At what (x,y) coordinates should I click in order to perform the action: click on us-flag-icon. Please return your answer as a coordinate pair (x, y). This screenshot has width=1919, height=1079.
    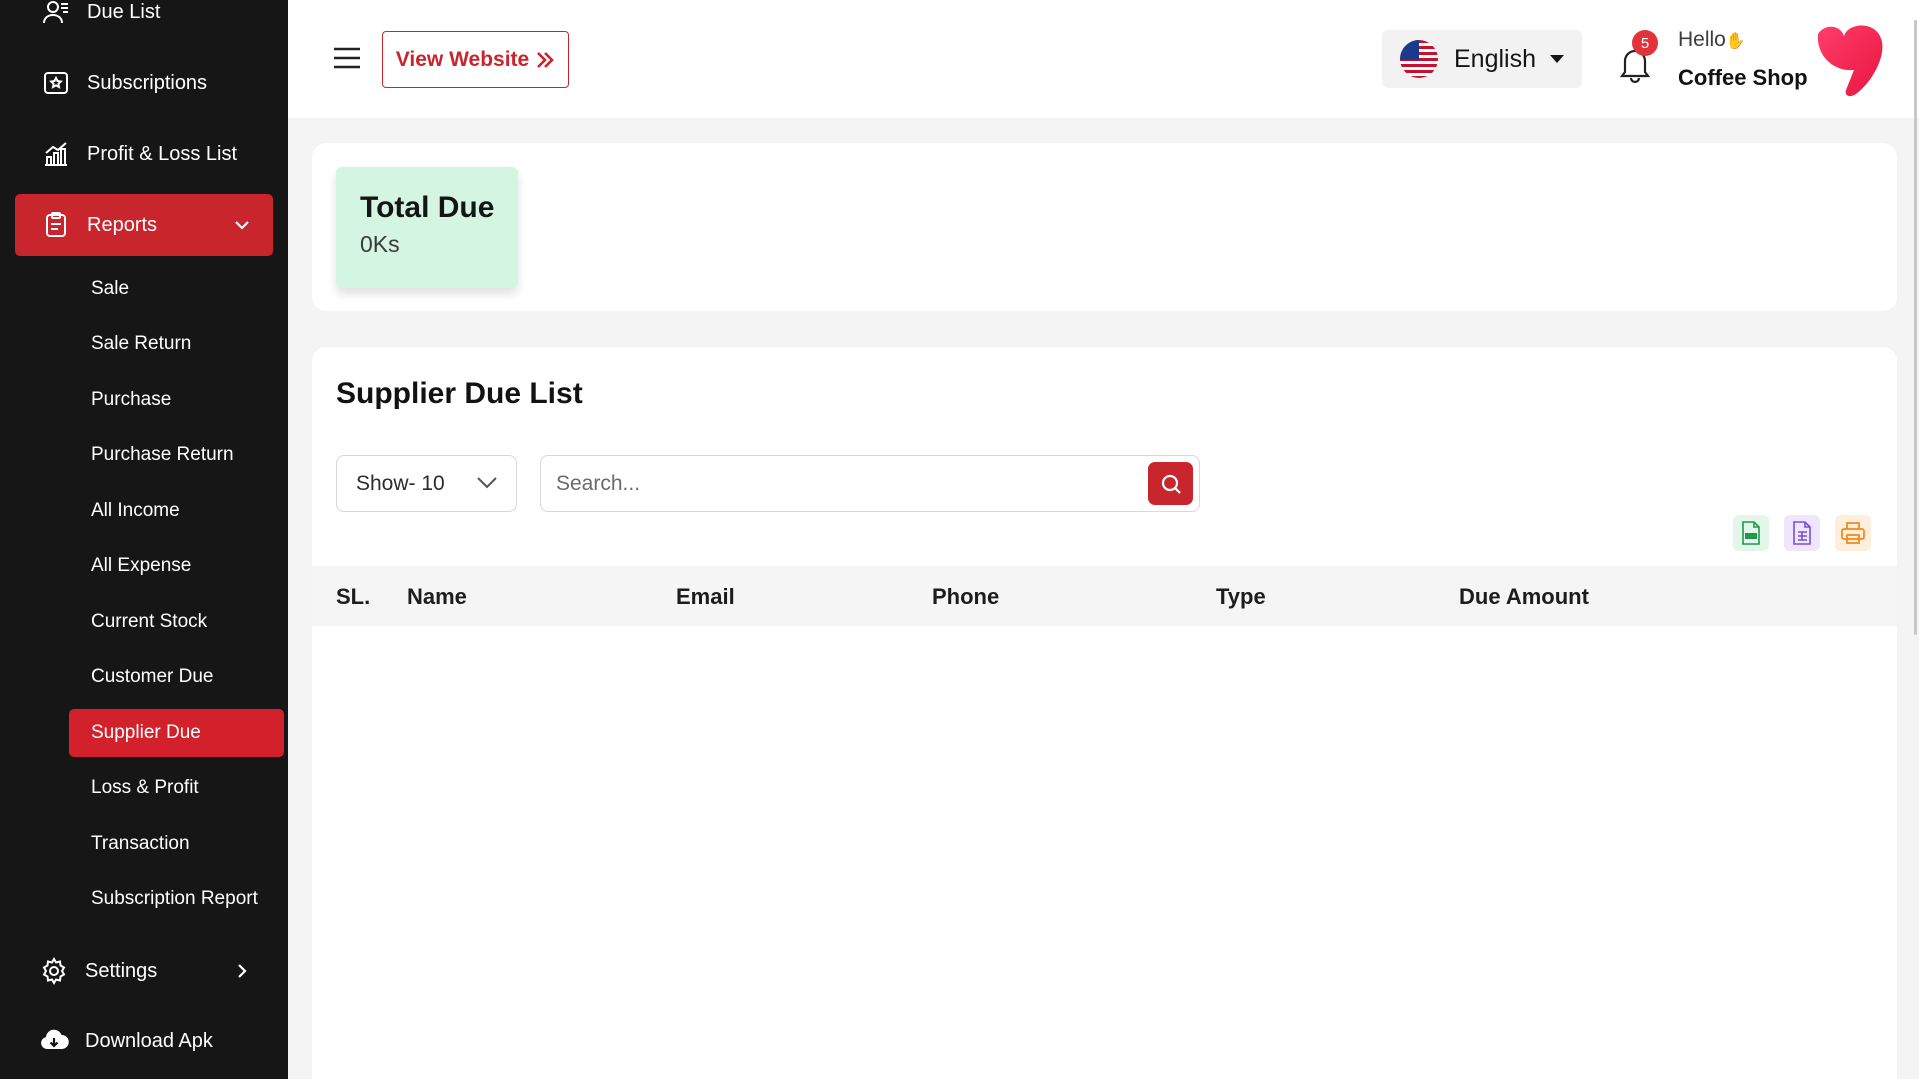
    Looking at the image, I should click on (1419, 59).